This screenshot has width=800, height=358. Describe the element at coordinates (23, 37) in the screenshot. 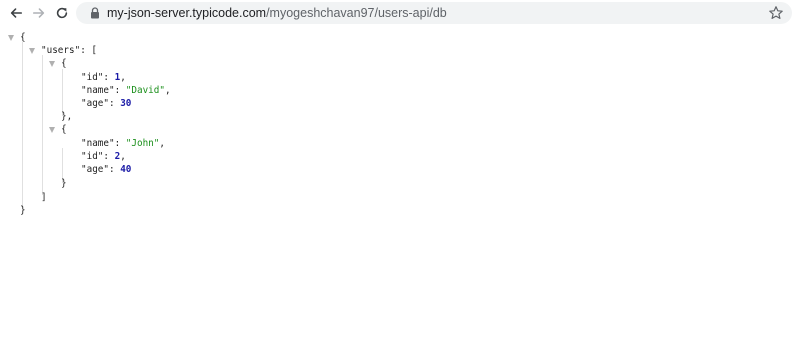

I see `root-open-brace: {` at that location.